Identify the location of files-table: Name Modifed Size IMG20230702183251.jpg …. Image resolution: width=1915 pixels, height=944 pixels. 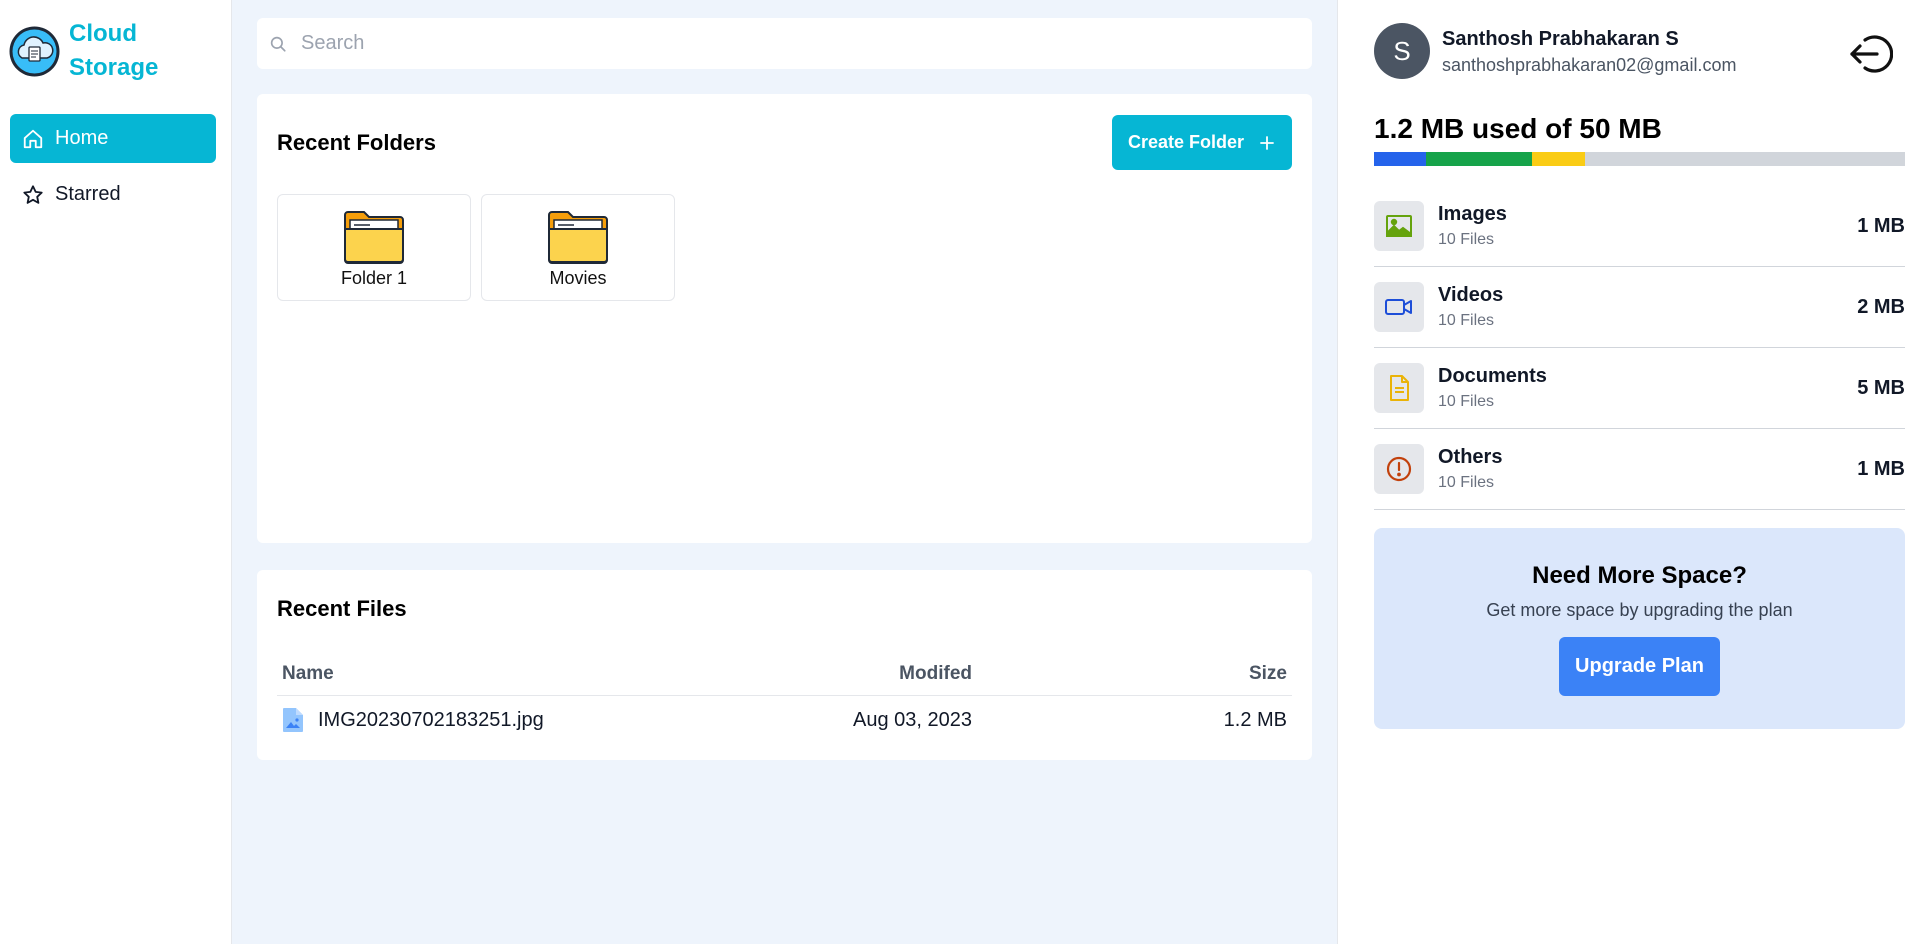
(784, 699).